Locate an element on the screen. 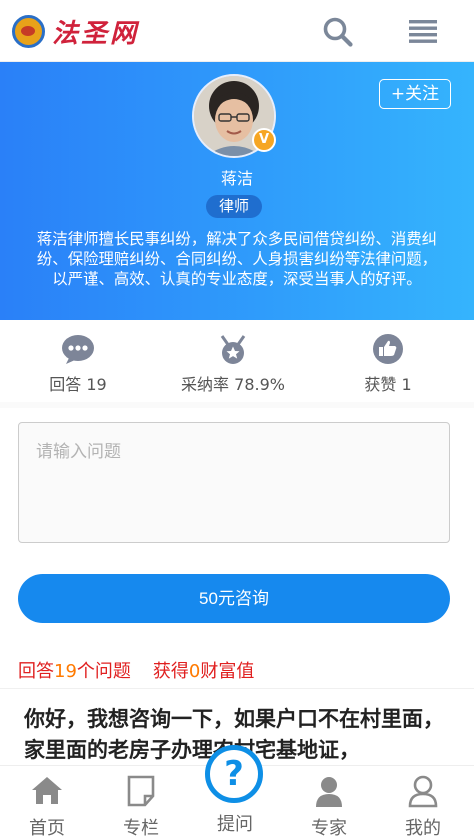 The width and height of the screenshot is (474, 837). nav-column: 专栏 is located at coordinates (141, 801).